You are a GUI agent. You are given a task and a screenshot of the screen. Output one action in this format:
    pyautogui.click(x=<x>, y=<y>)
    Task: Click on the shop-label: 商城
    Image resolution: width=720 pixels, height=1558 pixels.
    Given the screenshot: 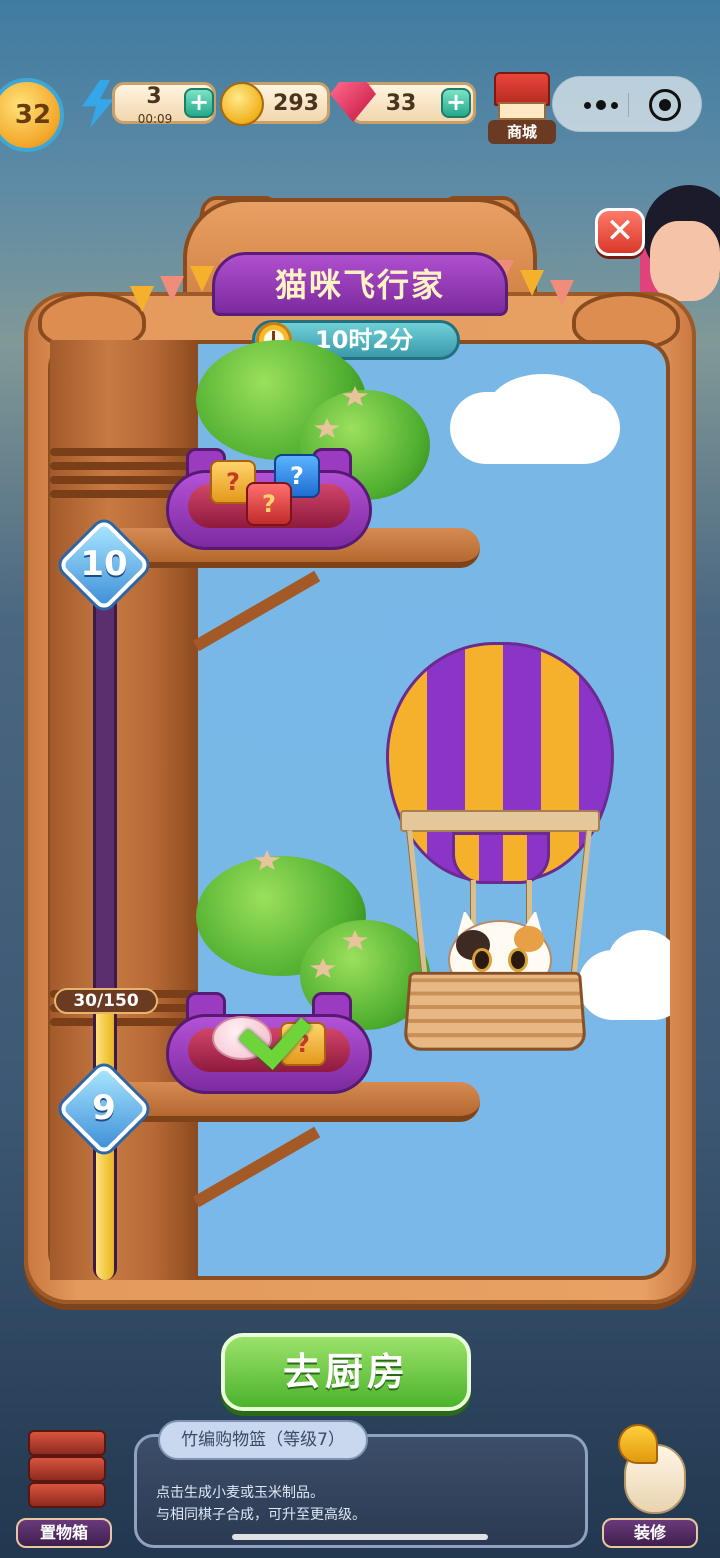 What is the action you would take?
    pyautogui.click(x=522, y=132)
    